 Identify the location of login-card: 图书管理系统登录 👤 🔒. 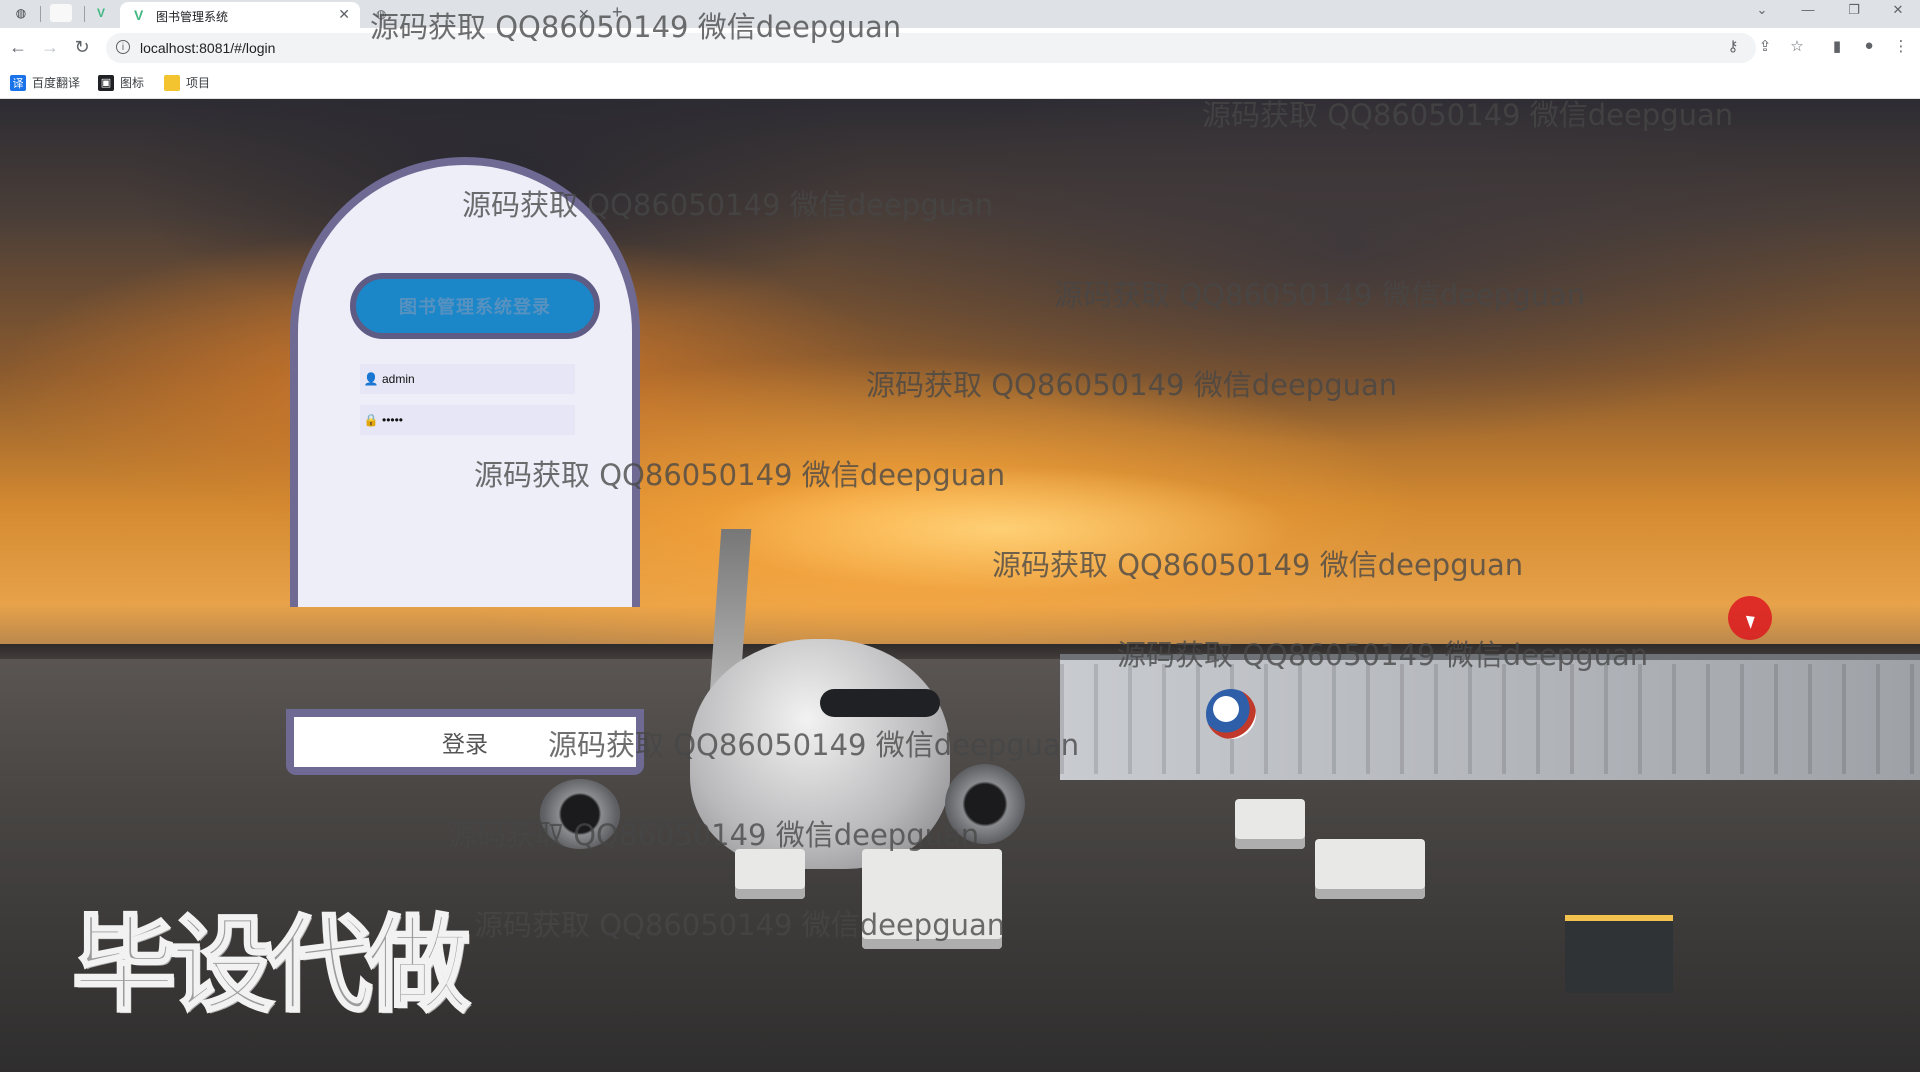
(465, 382).